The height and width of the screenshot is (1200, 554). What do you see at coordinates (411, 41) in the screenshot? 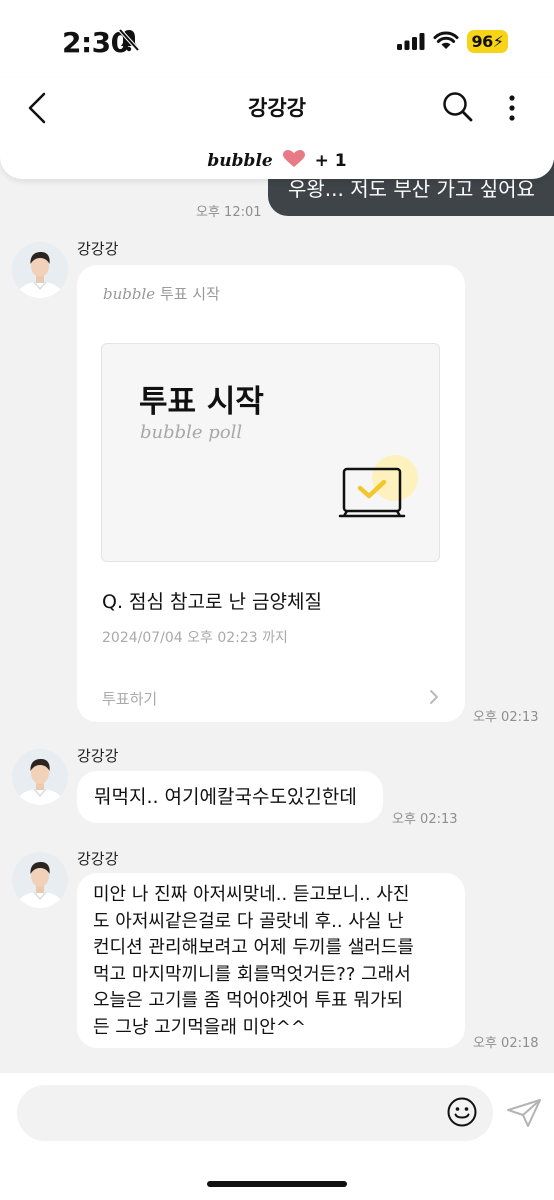
I see `signal-icon` at bounding box center [411, 41].